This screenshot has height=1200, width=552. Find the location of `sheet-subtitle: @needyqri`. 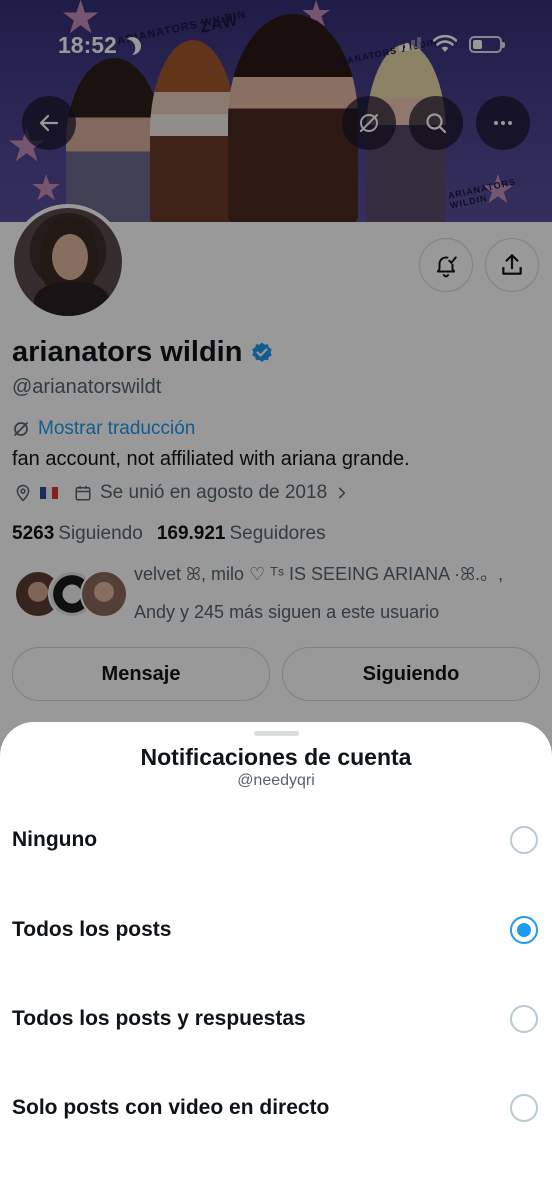

sheet-subtitle: @needyqri is located at coordinates (276, 780).